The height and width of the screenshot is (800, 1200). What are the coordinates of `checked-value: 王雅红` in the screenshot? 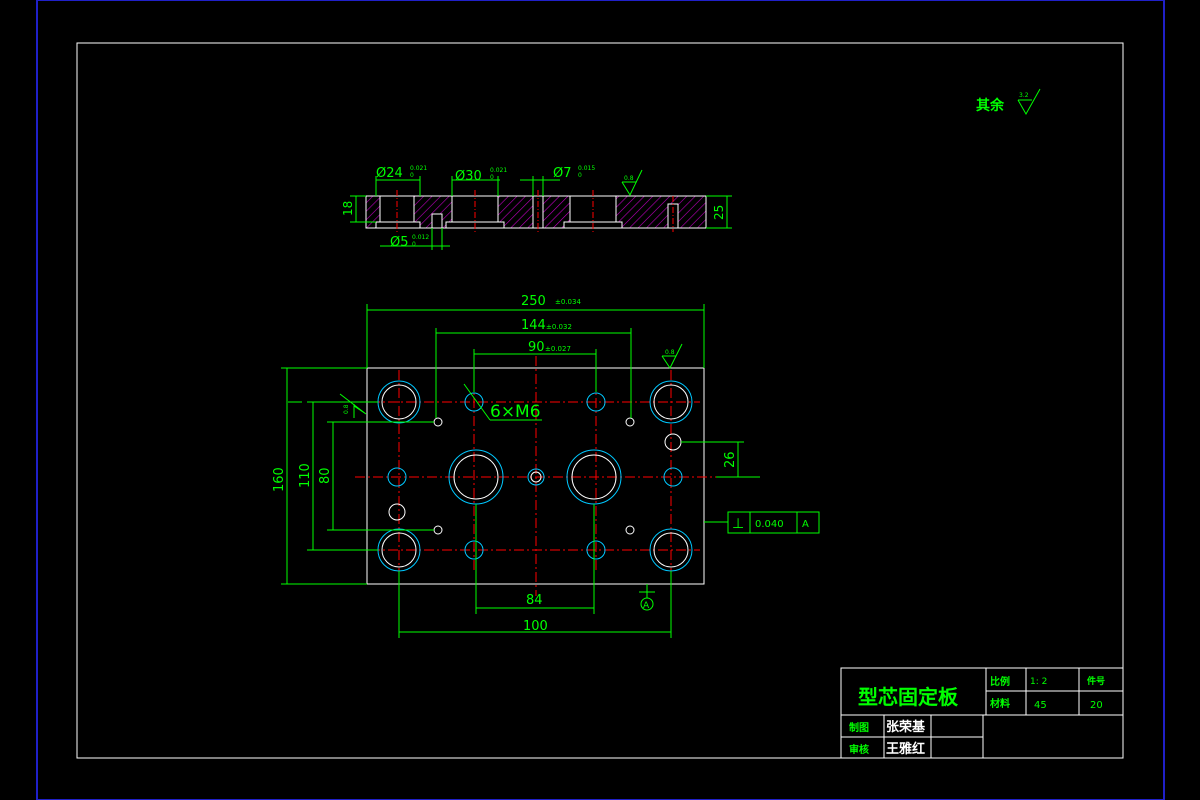 It's located at (905, 749).